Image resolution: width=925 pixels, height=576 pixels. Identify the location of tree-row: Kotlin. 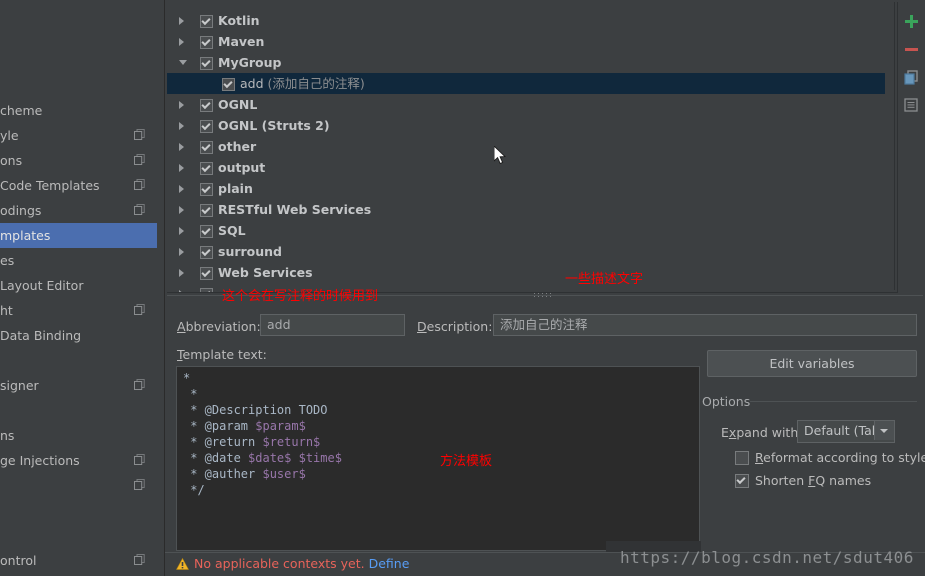
(529, 20).